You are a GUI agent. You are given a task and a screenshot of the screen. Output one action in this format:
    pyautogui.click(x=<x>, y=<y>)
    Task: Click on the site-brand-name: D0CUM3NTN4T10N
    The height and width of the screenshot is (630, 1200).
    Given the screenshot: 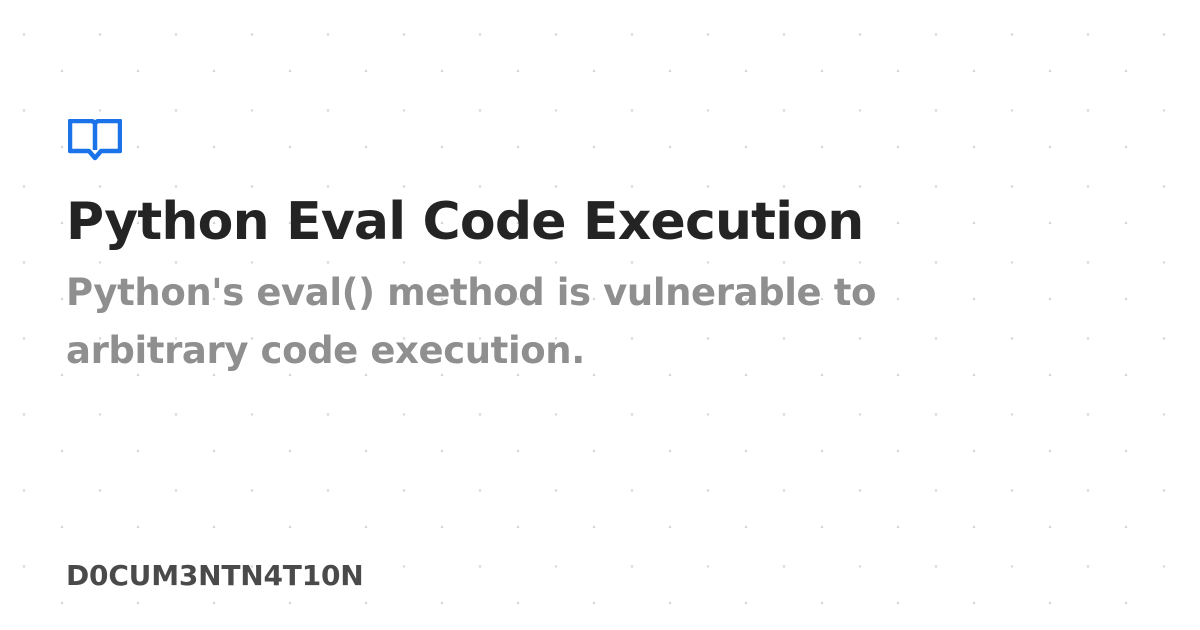 What is the action you would take?
    pyautogui.click(x=215, y=575)
    